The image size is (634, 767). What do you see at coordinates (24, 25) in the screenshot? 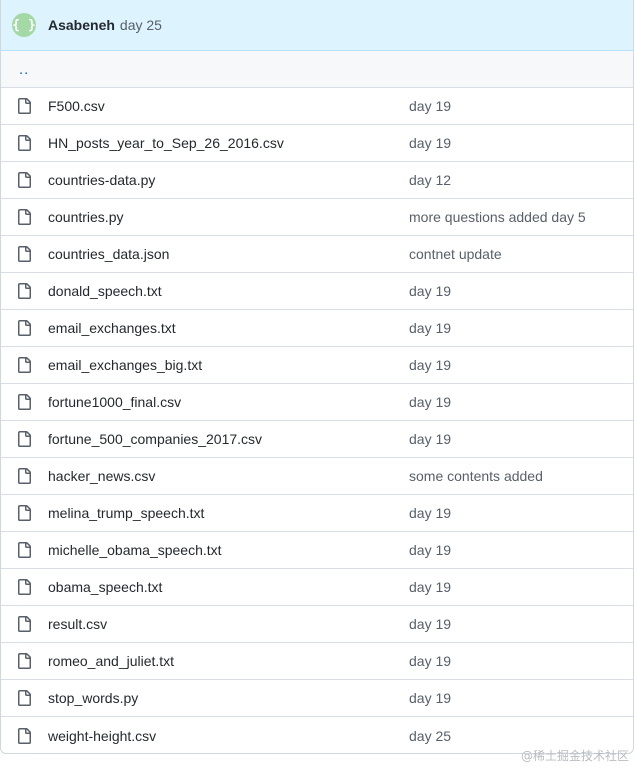
I see `avatar: { }` at bounding box center [24, 25].